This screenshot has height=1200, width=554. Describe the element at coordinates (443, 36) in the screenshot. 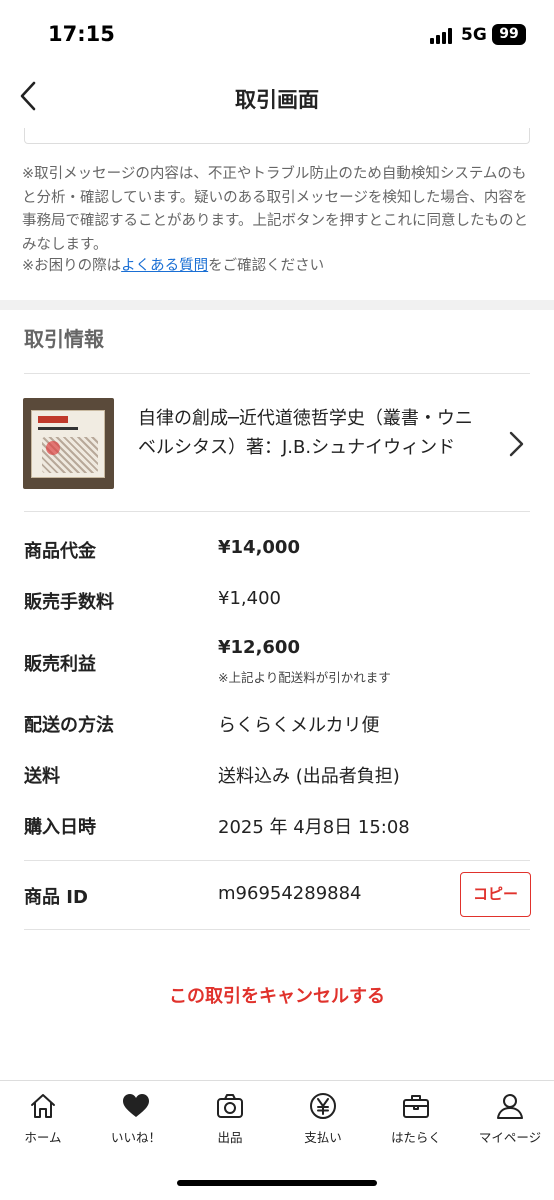

I see `signal-icon` at that location.